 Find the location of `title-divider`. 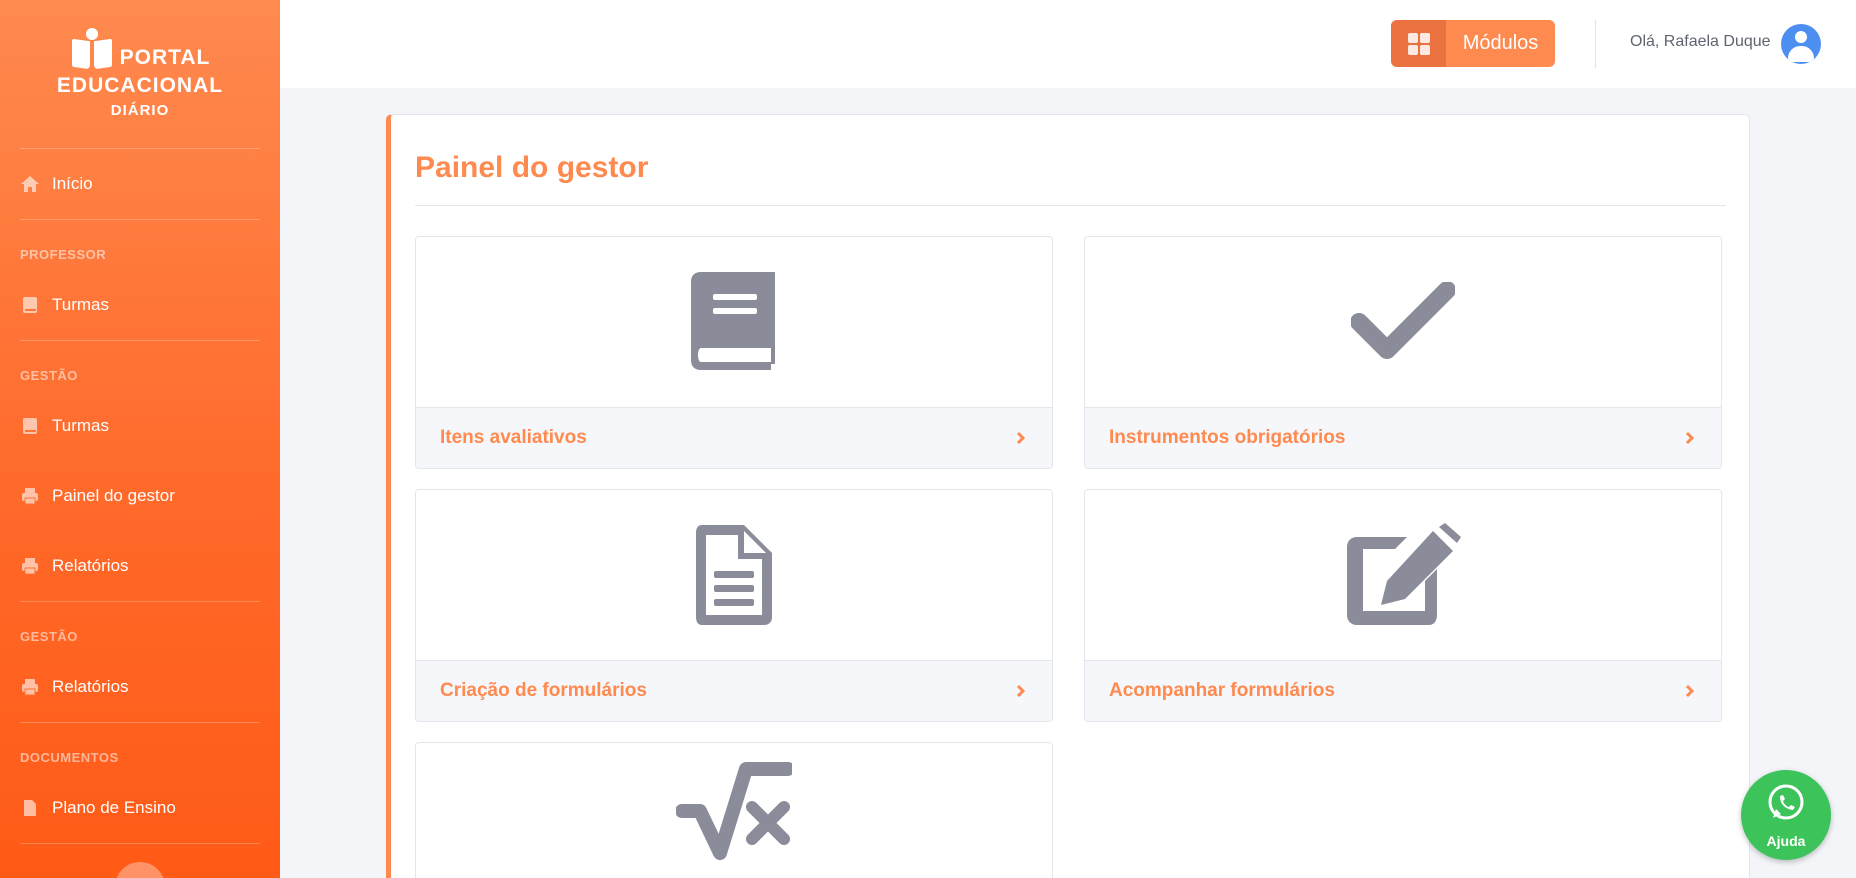

title-divider is located at coordinates (1070, 205).